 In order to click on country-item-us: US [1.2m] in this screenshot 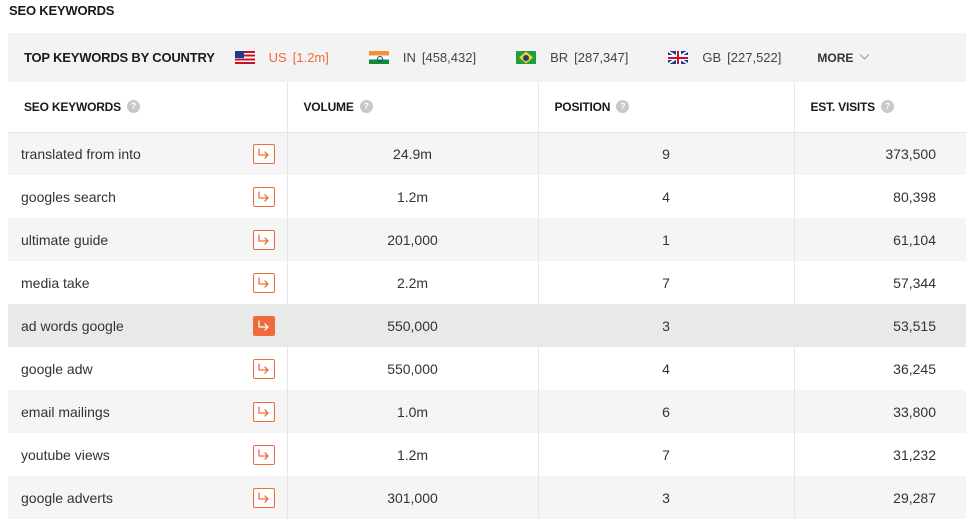, I will do `click(281, 57)`.